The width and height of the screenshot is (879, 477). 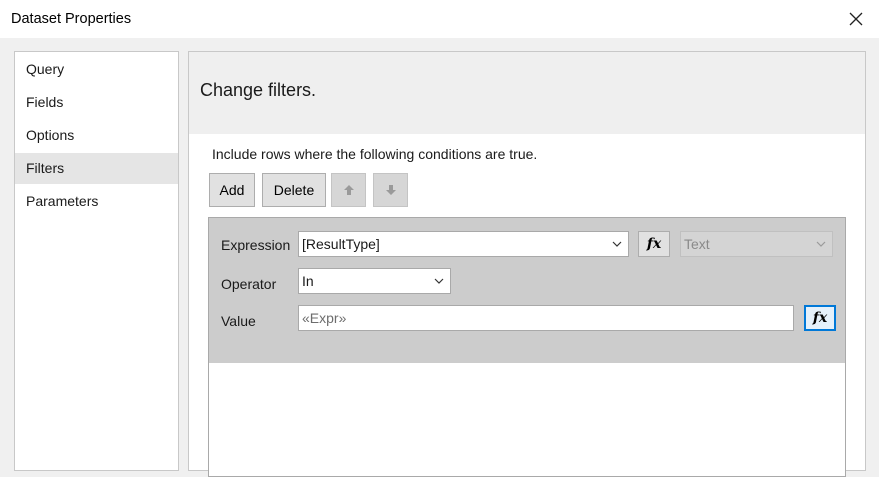 I want to click on operator-value: In, so click(x=308, y=281).